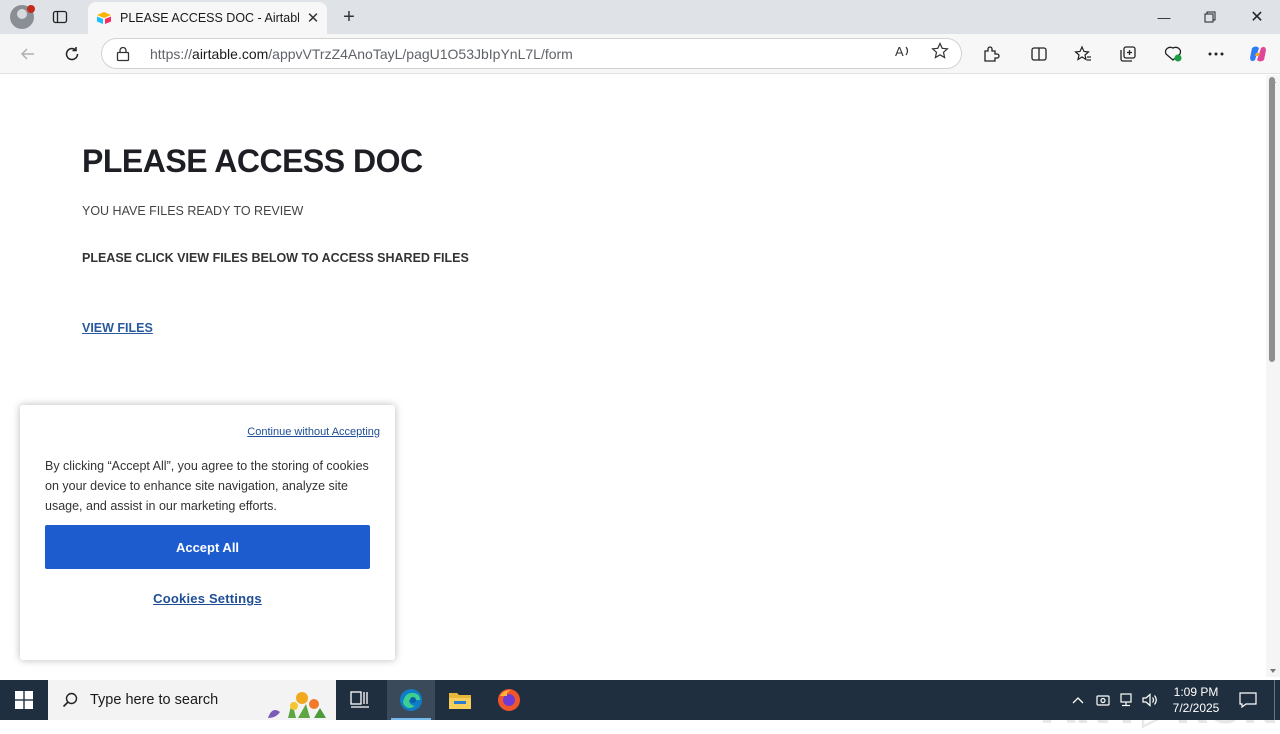 The height and width of the screenshot is (734, 1280). I want to click on volume-icon, so click(1150, 700).